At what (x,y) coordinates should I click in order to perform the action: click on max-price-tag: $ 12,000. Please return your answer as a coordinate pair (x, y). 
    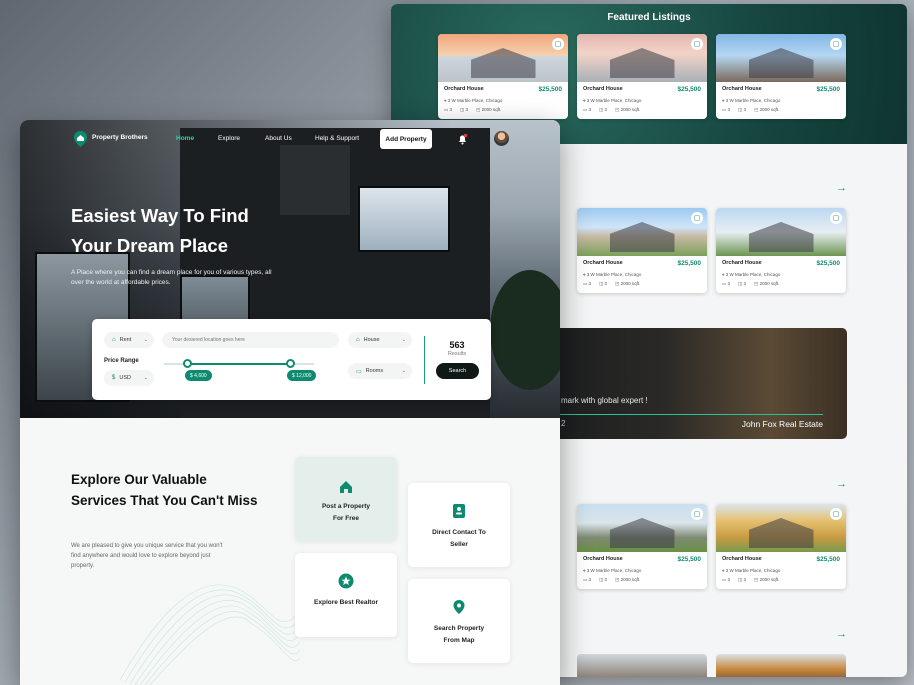
    Looking at the image, I should click on (302, 375).